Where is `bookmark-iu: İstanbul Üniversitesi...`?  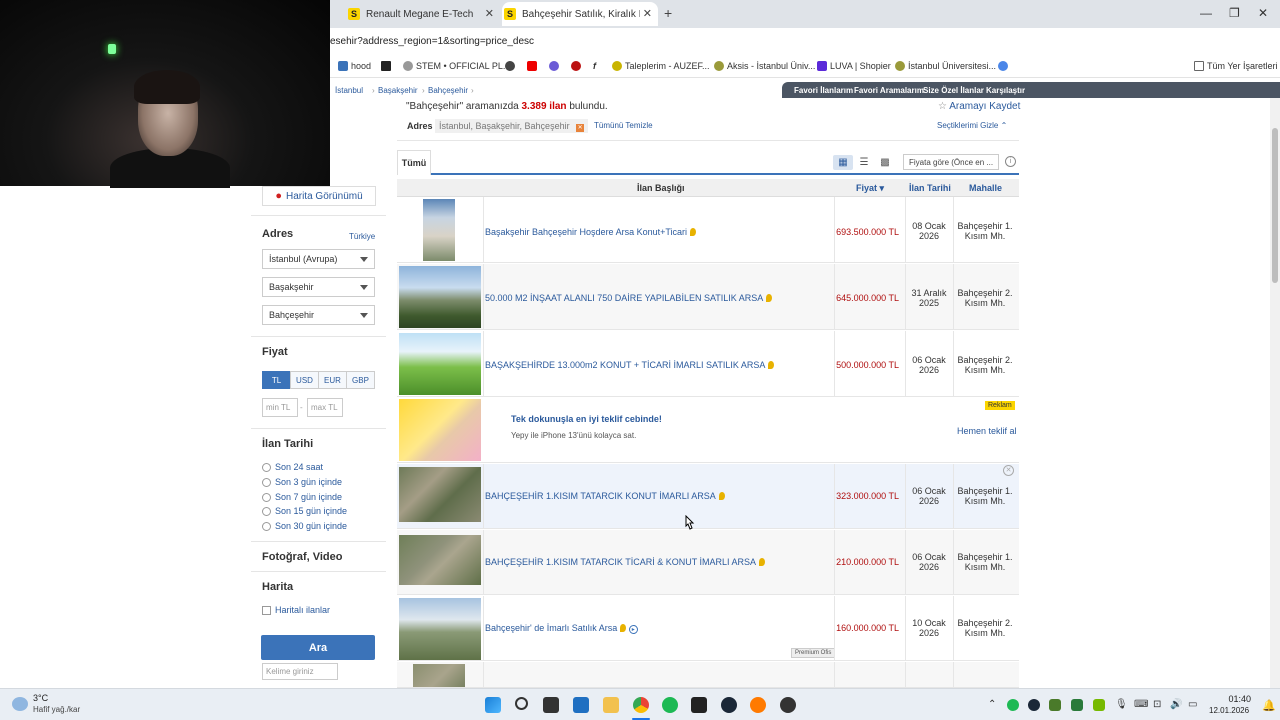
bookmark-iu: İstanbul Üniversitesi... is located at coordinates (945, 66).